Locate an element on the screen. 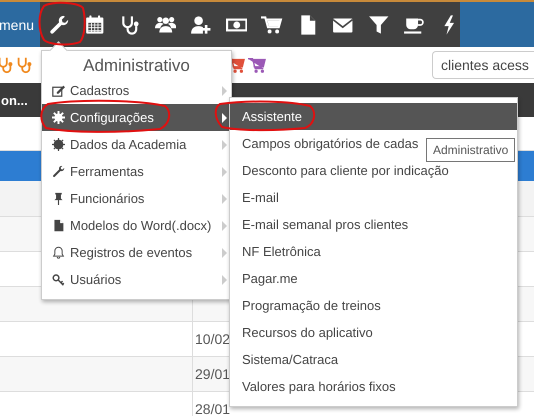  menu-item: Assistente is located at coordinates (373, 116).